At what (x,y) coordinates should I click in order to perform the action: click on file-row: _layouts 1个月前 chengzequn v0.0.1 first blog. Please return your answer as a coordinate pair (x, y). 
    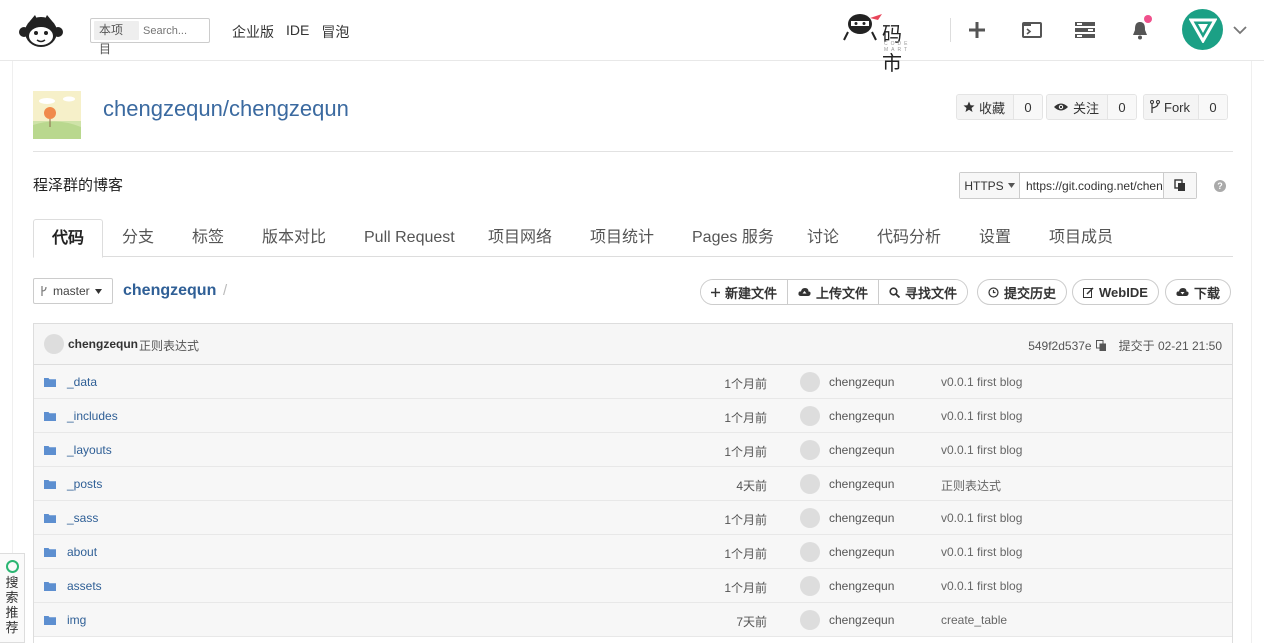
    Looking at the image, I should click on (633, 450).